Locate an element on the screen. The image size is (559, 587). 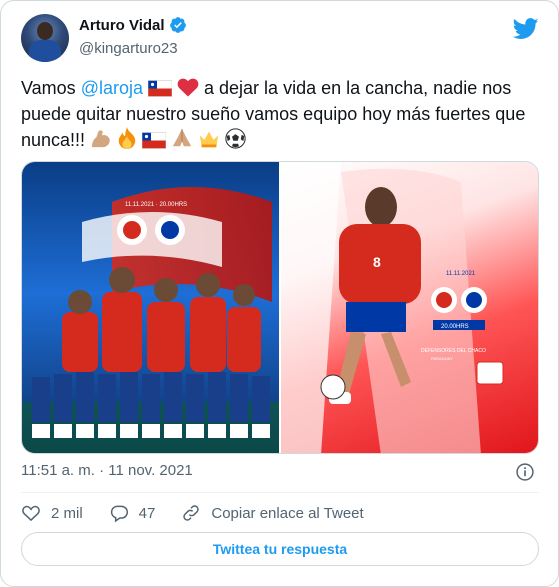
image2-city: PARAGUAY is located at coordinates (442, 358).